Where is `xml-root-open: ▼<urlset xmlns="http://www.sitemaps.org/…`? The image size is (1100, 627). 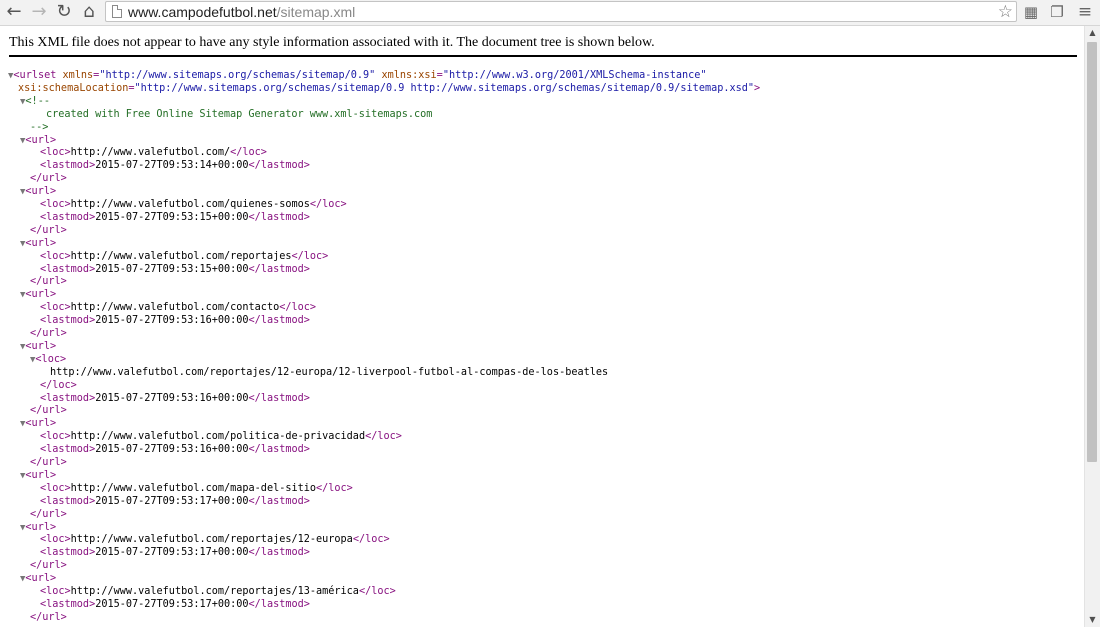
xml-root-open: ▼<urlset xmlns="http://www.sitemaps.org/… is located at coordinates (357, 75).